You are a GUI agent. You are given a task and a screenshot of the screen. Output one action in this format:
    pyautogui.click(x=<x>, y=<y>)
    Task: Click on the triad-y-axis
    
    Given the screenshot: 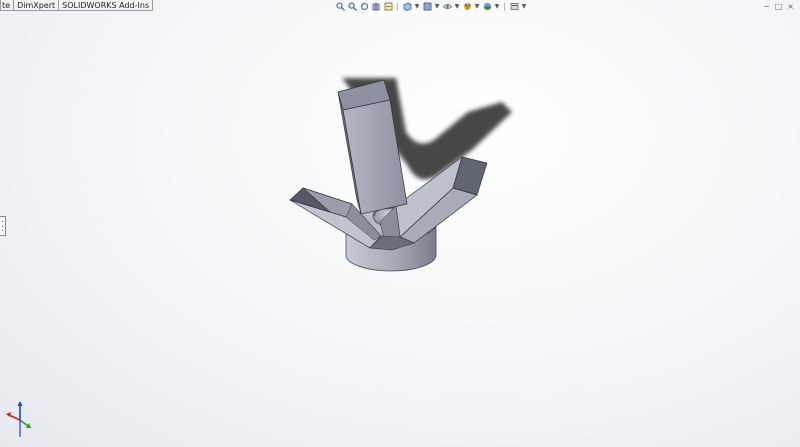 What is the action you would take?
    pyautogui.click(x=24, y=423)
    